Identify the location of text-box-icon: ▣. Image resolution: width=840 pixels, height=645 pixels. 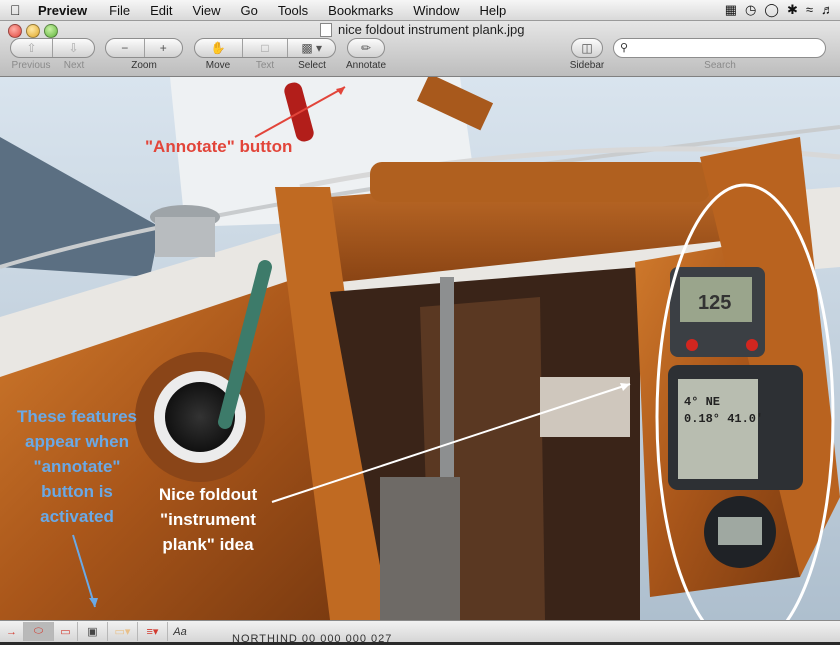
(92, 632).